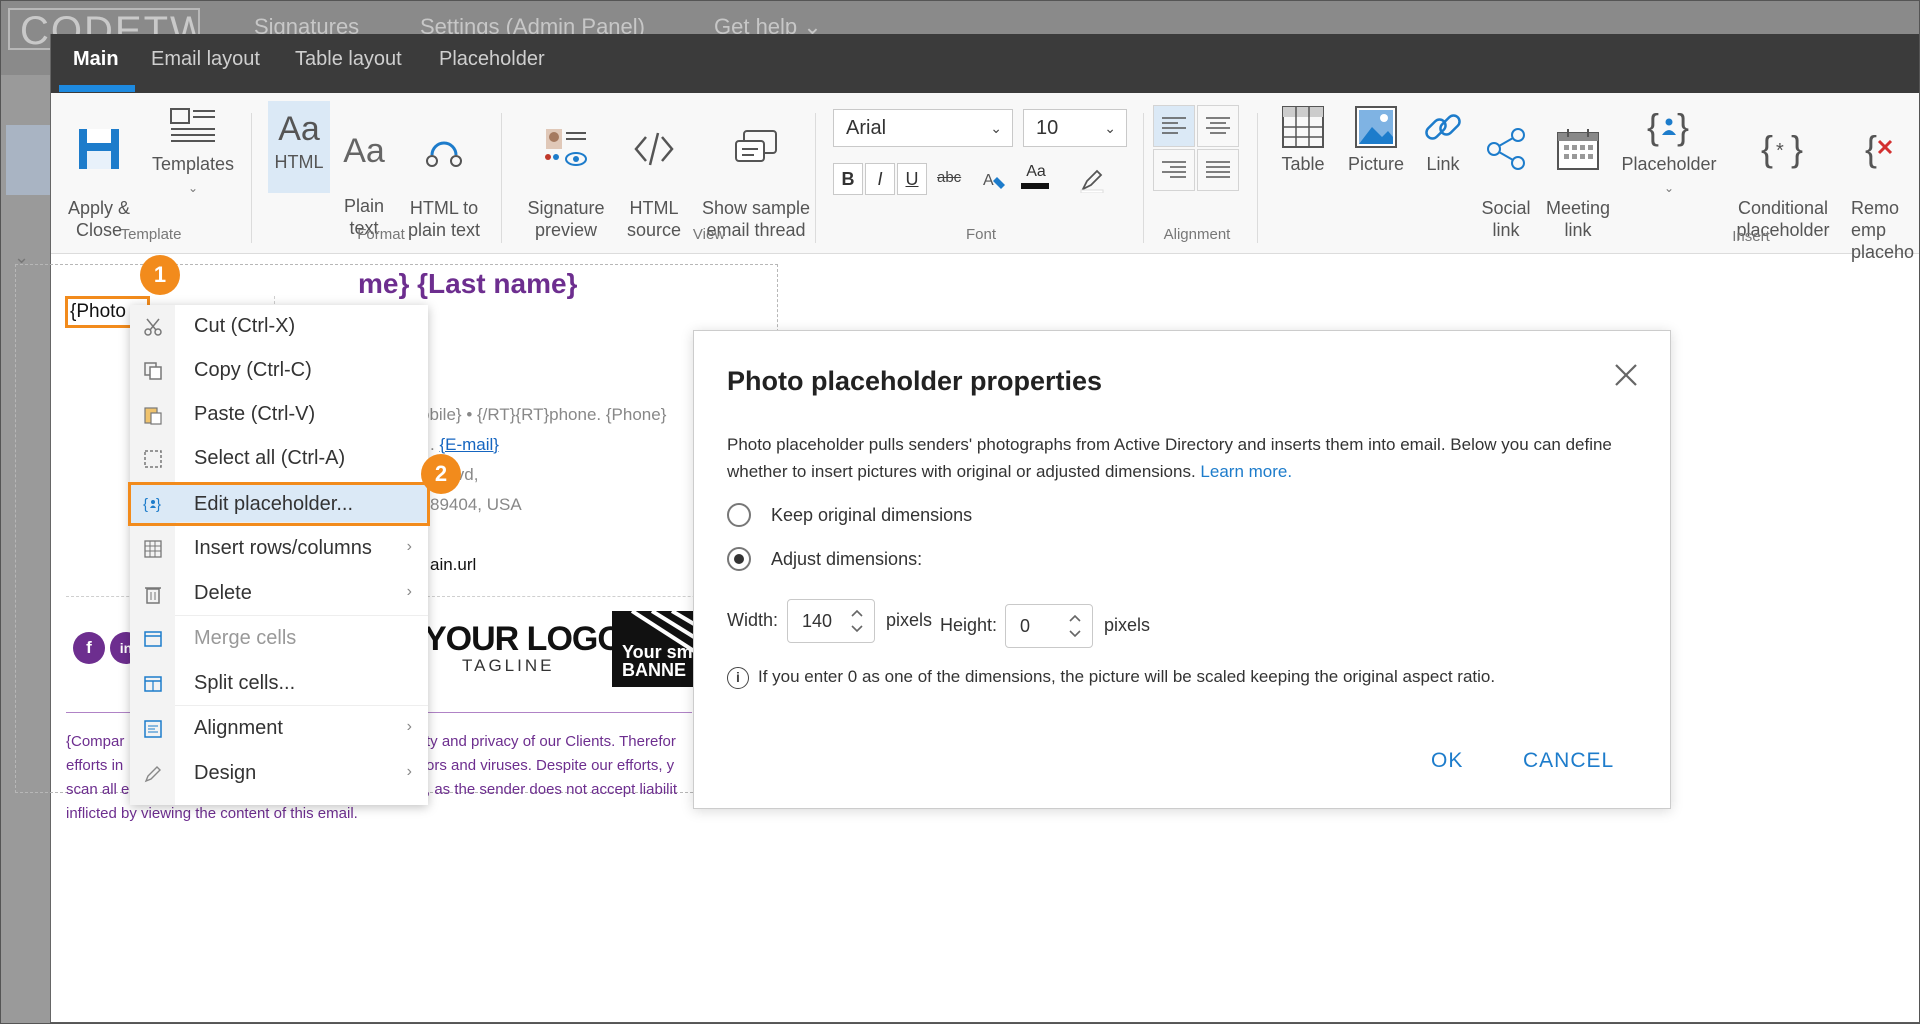  I want to click on signature-name-line: me} {Last name}, so click(467, 284).